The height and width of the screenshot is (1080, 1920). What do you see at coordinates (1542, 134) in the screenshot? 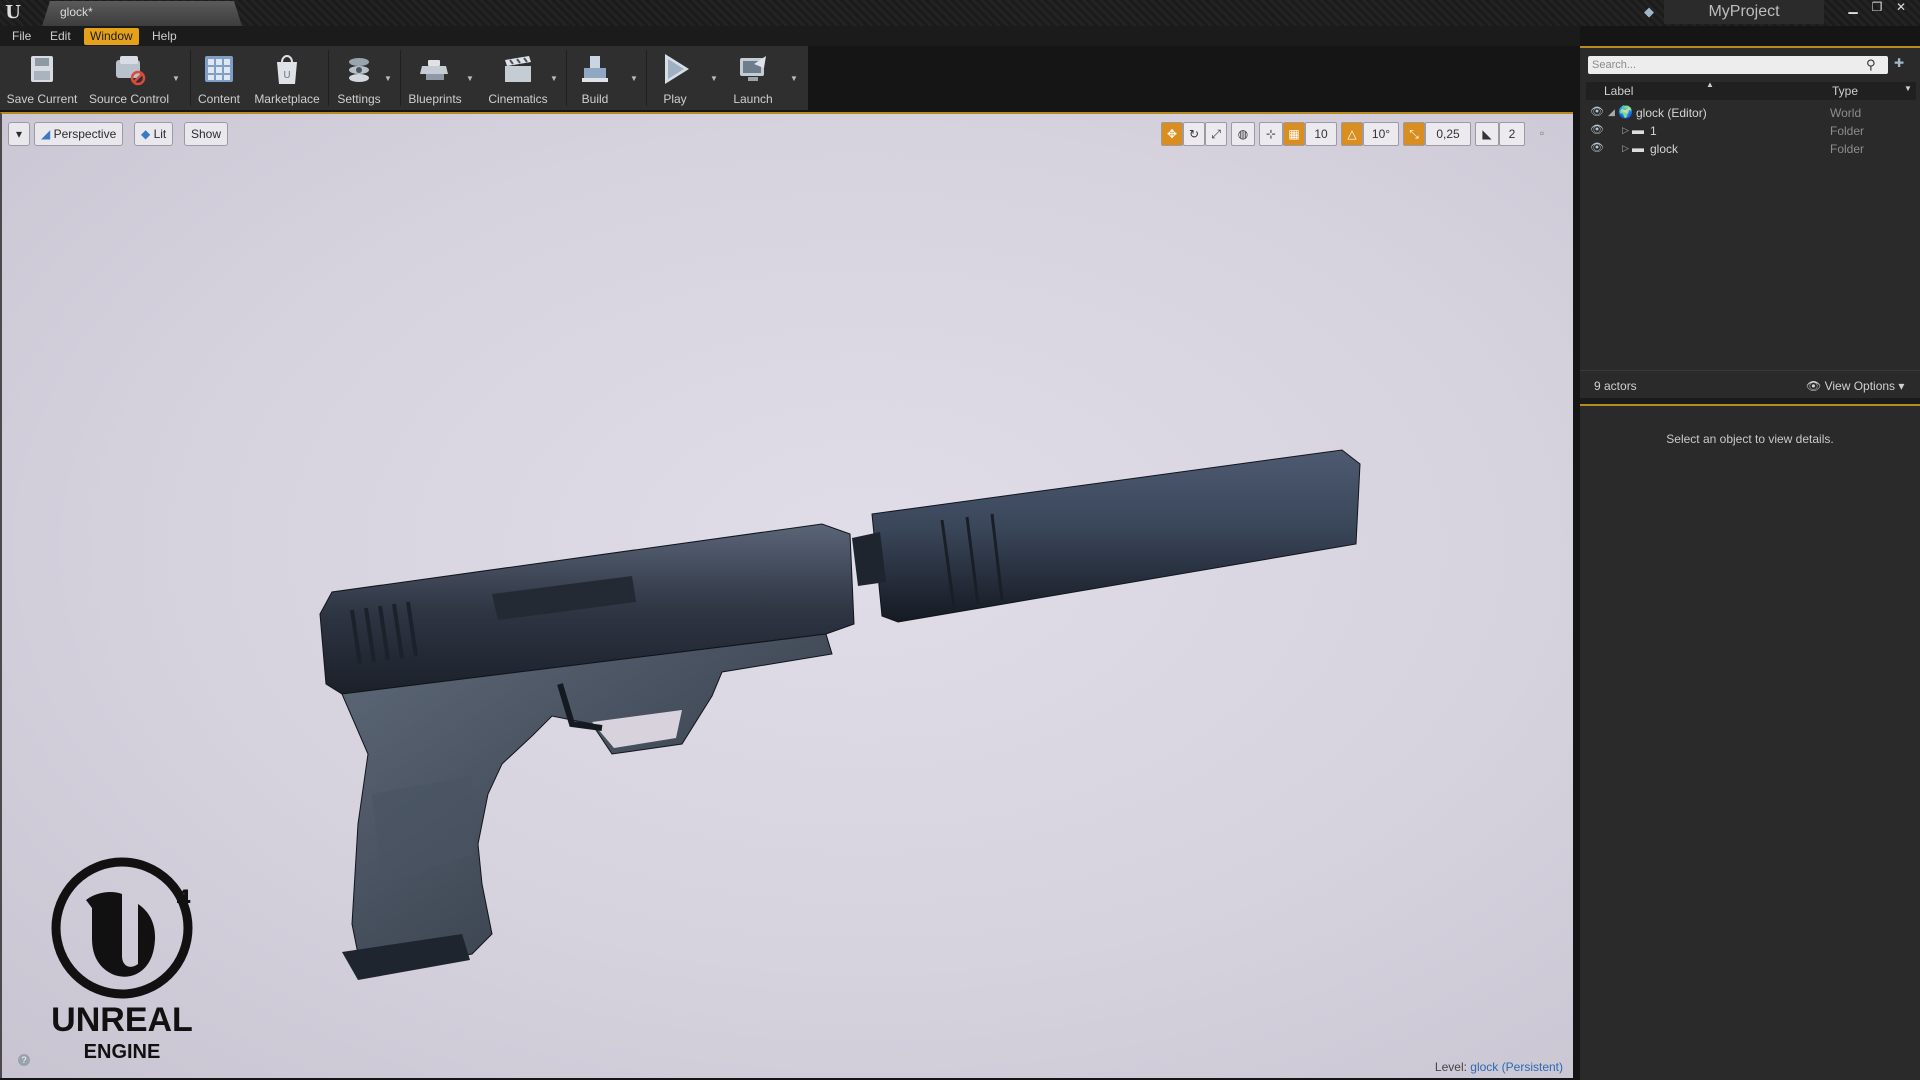
I see `maximize-viewport-icon: ▫` at bounding box center [1542, 134].